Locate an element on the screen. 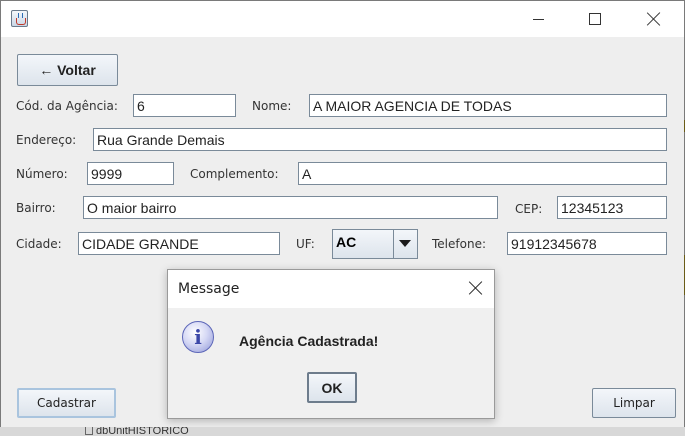 The image size is (685, 436). endereco-label: Endereço: is located at coordinates (46, 140).